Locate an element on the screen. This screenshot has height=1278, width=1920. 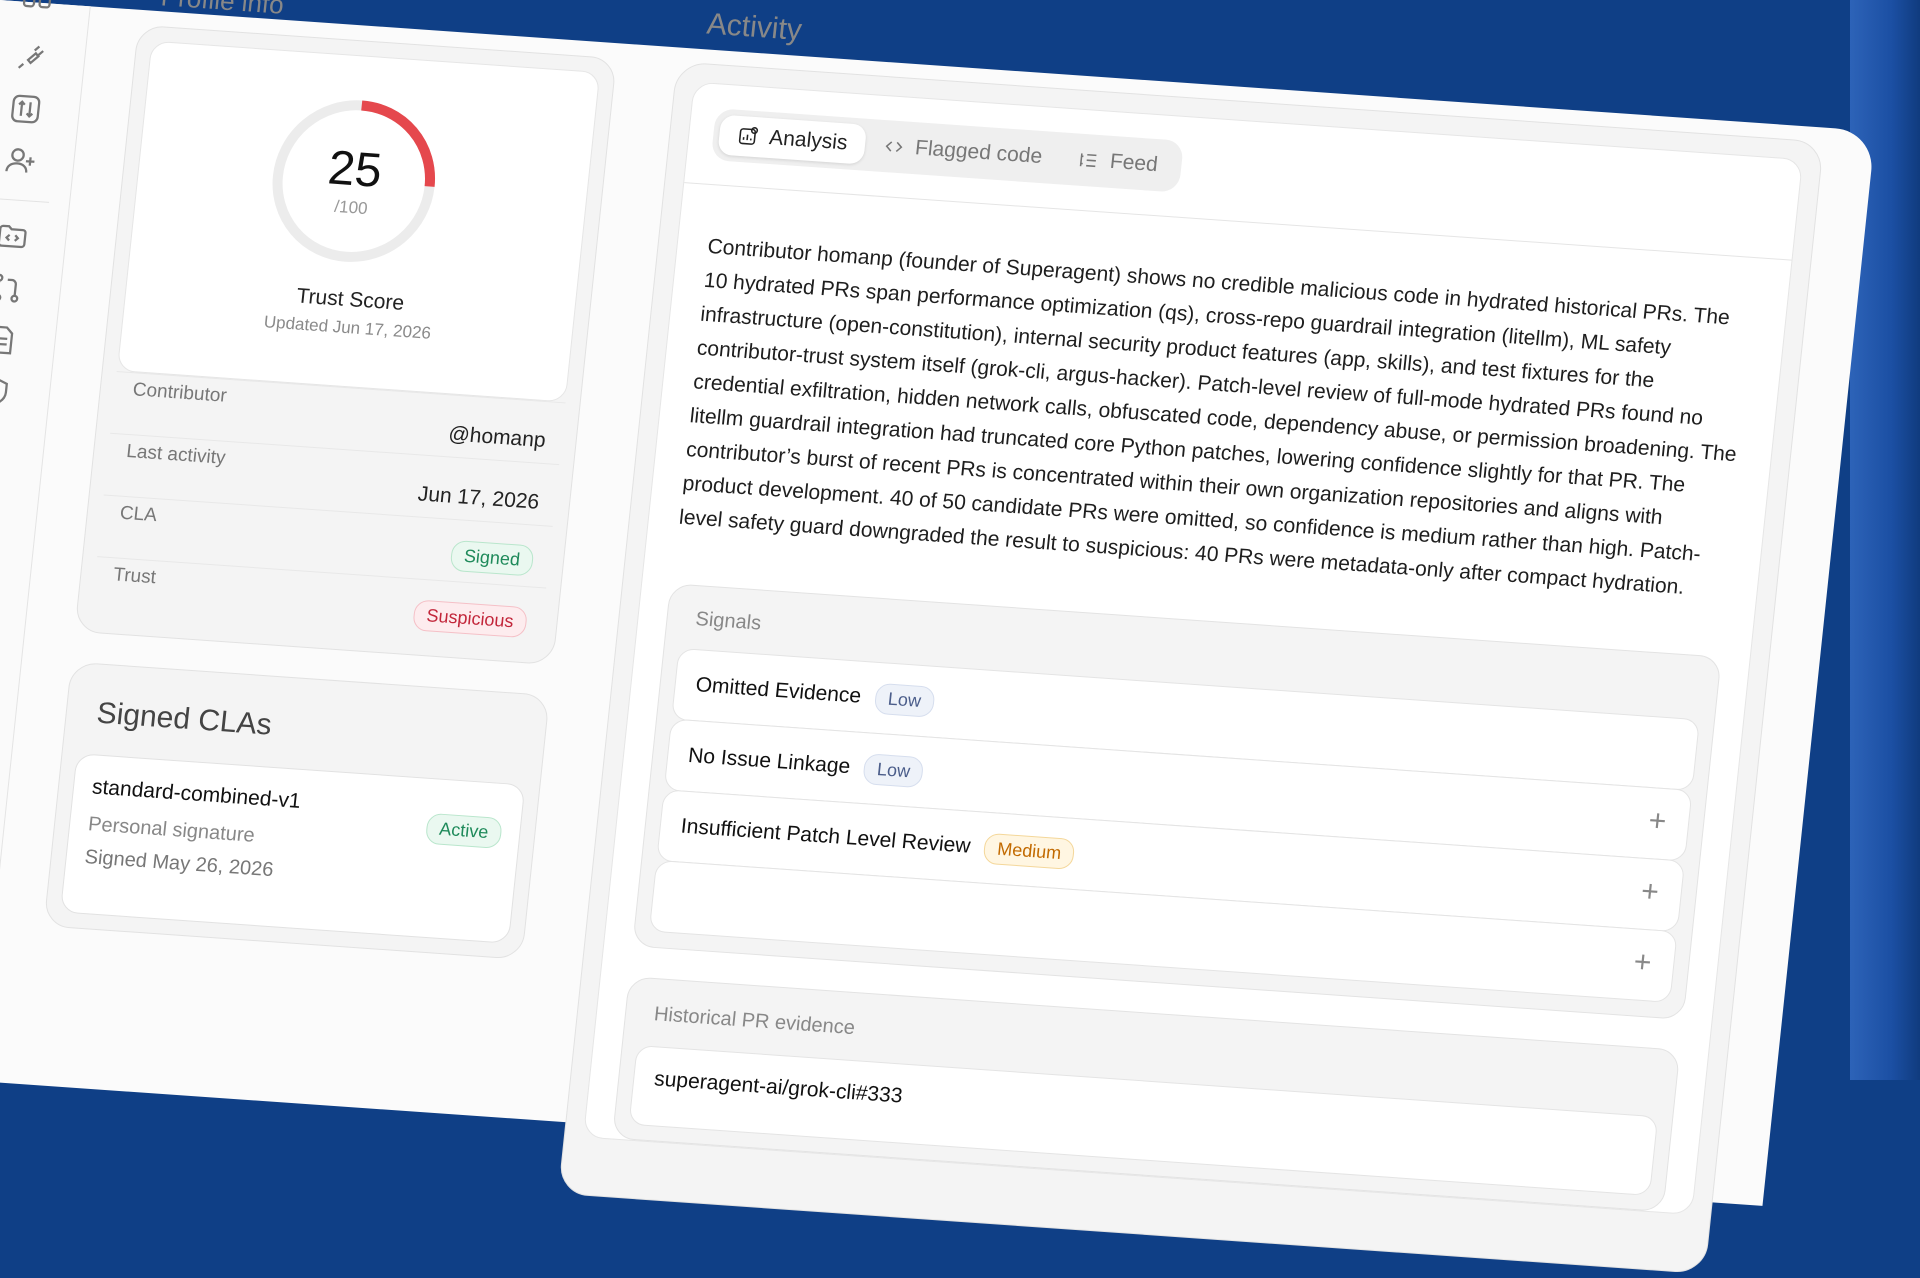
contributor-label: Contributor is located at coordinates (180, 393).